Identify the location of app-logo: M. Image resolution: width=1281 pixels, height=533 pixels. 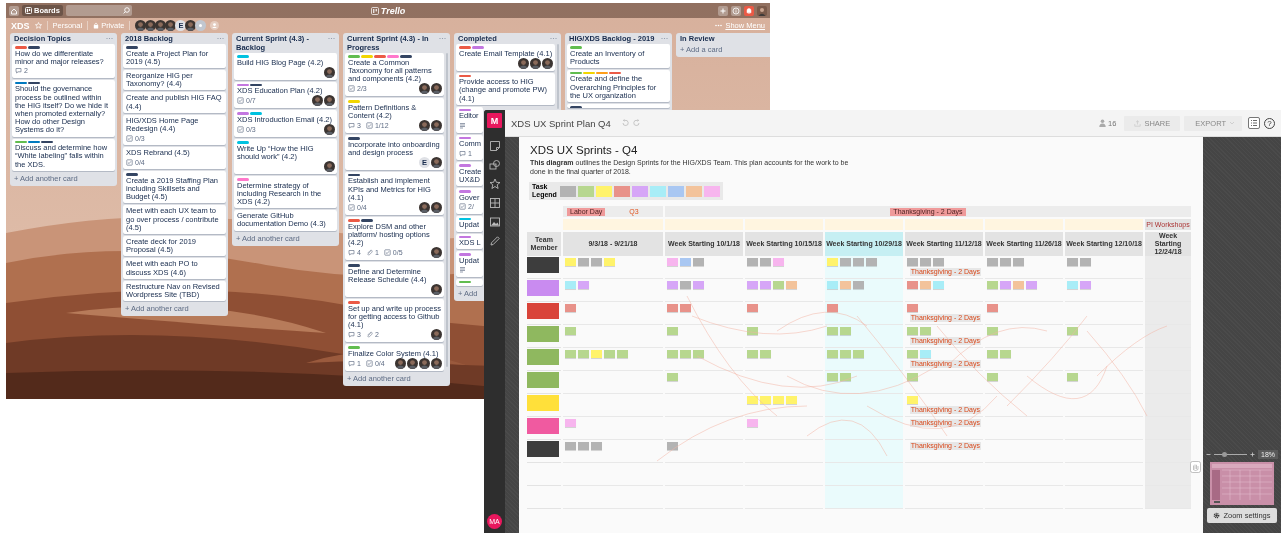
(494, 120).